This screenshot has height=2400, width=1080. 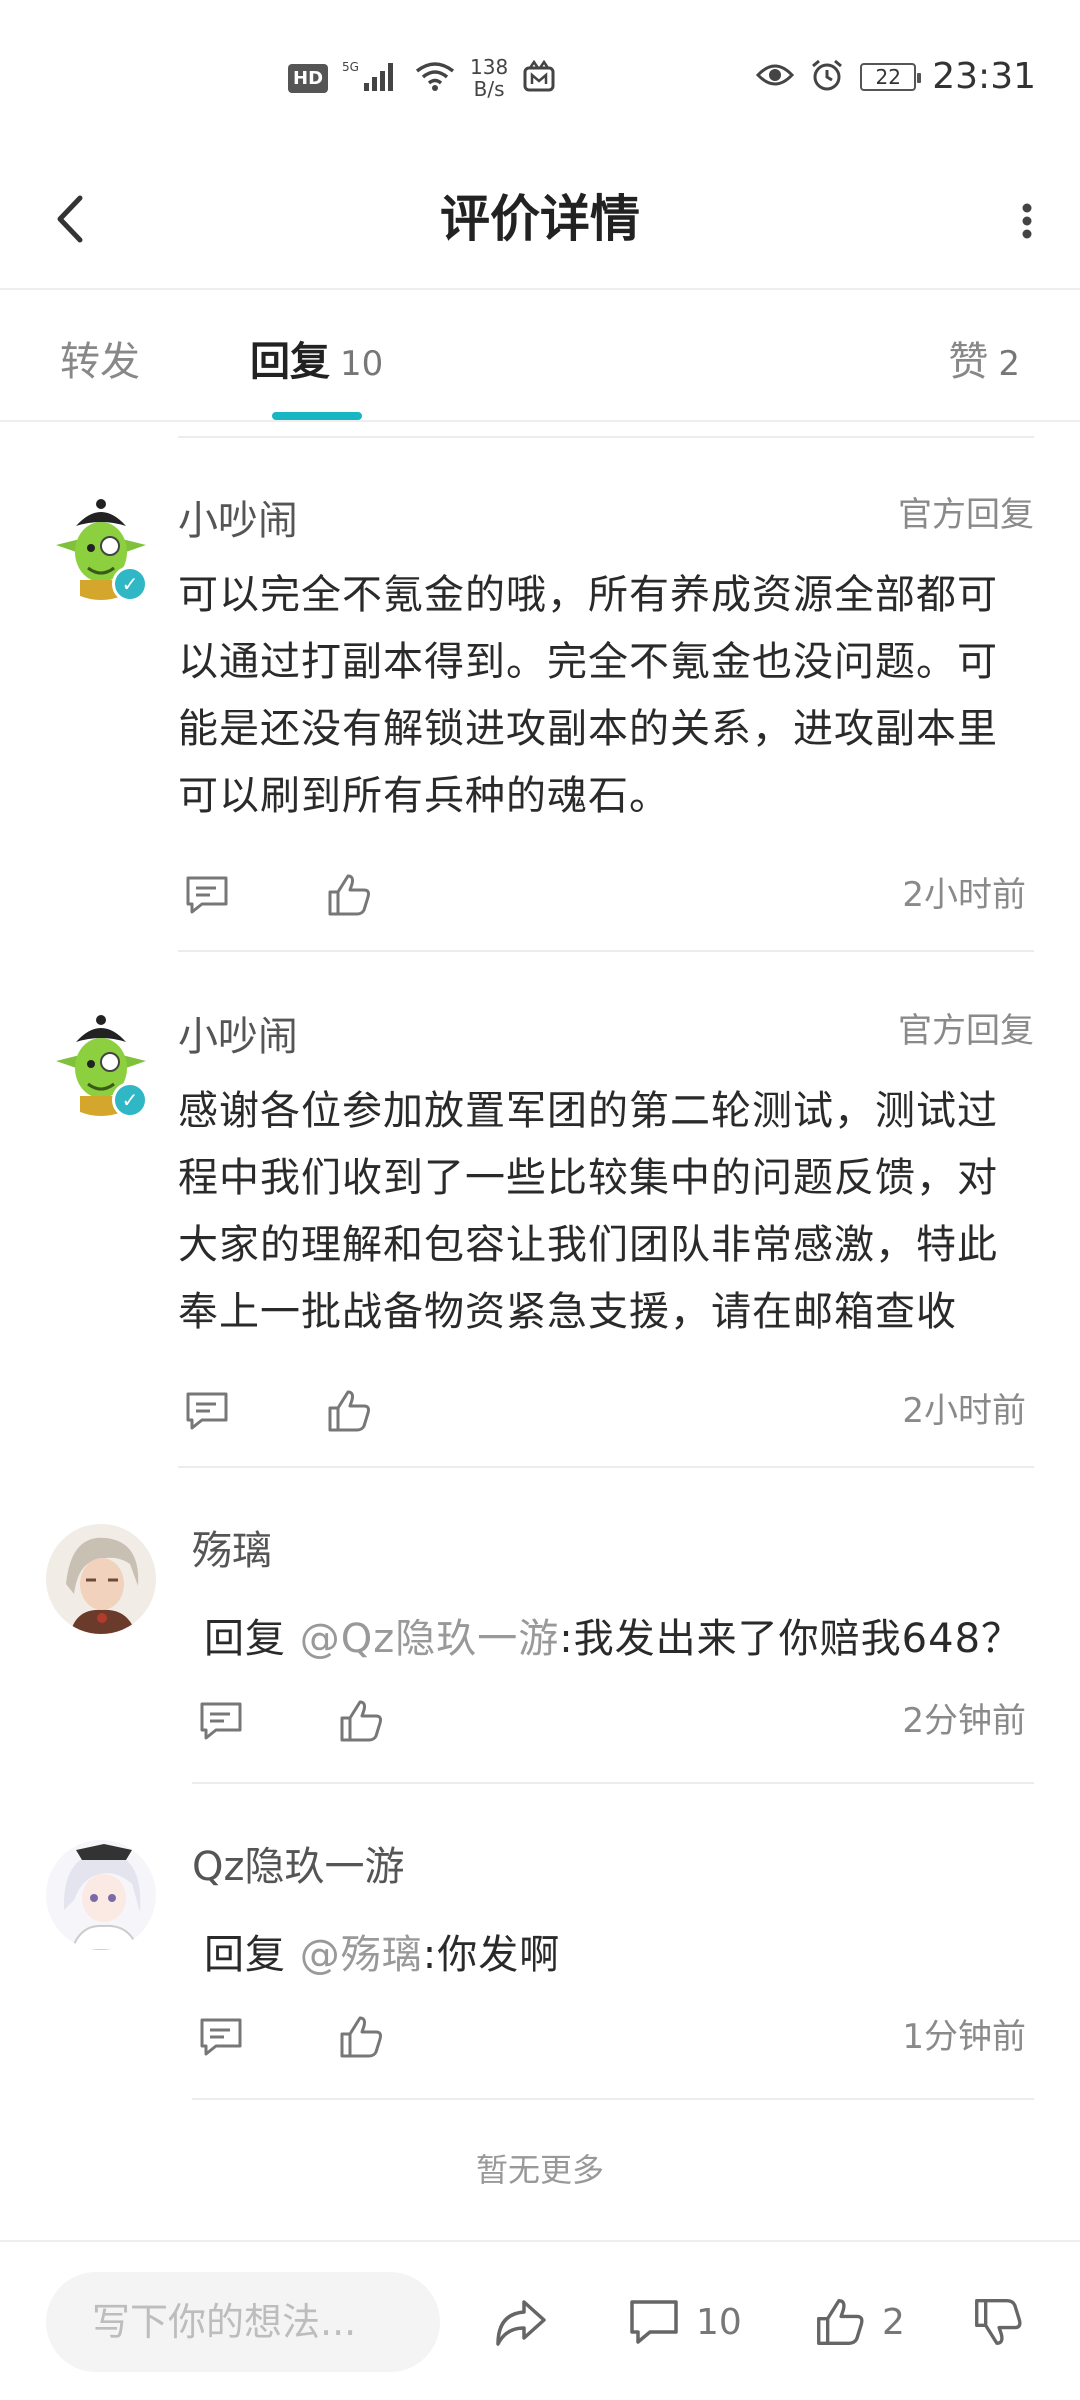 I want to click on tab-bar: 转发 回复 10 赞2, so click(x=540, y=357).